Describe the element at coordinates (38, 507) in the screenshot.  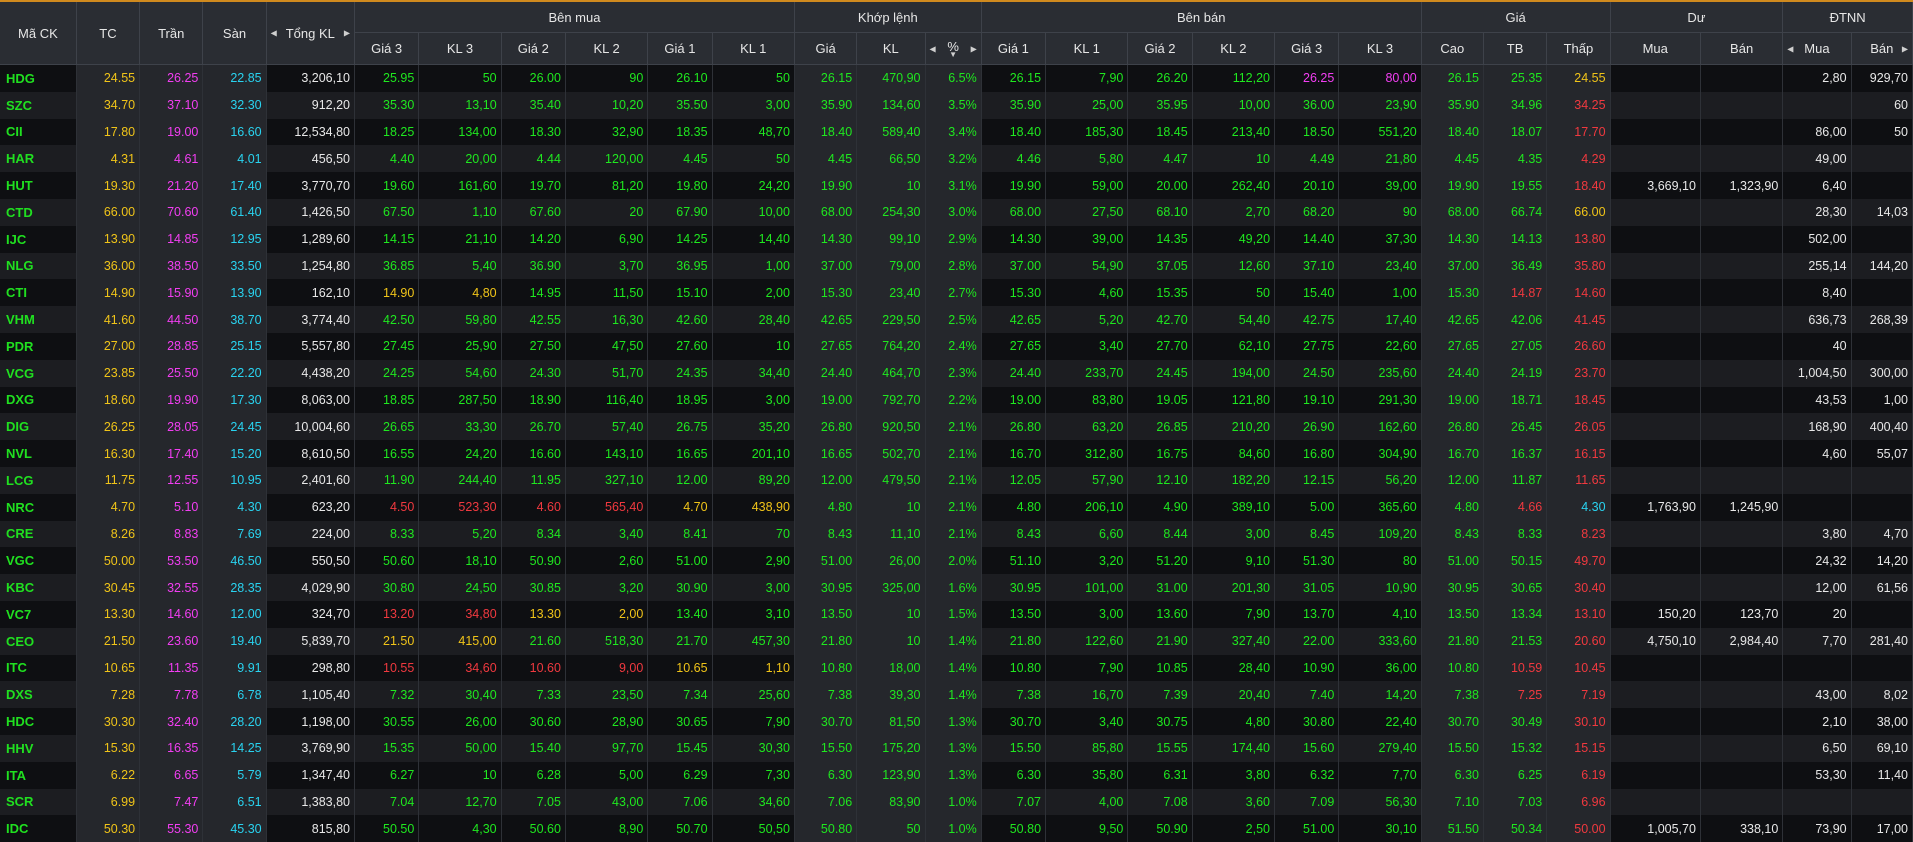
I see `symbol-cell: NRC` at that location.